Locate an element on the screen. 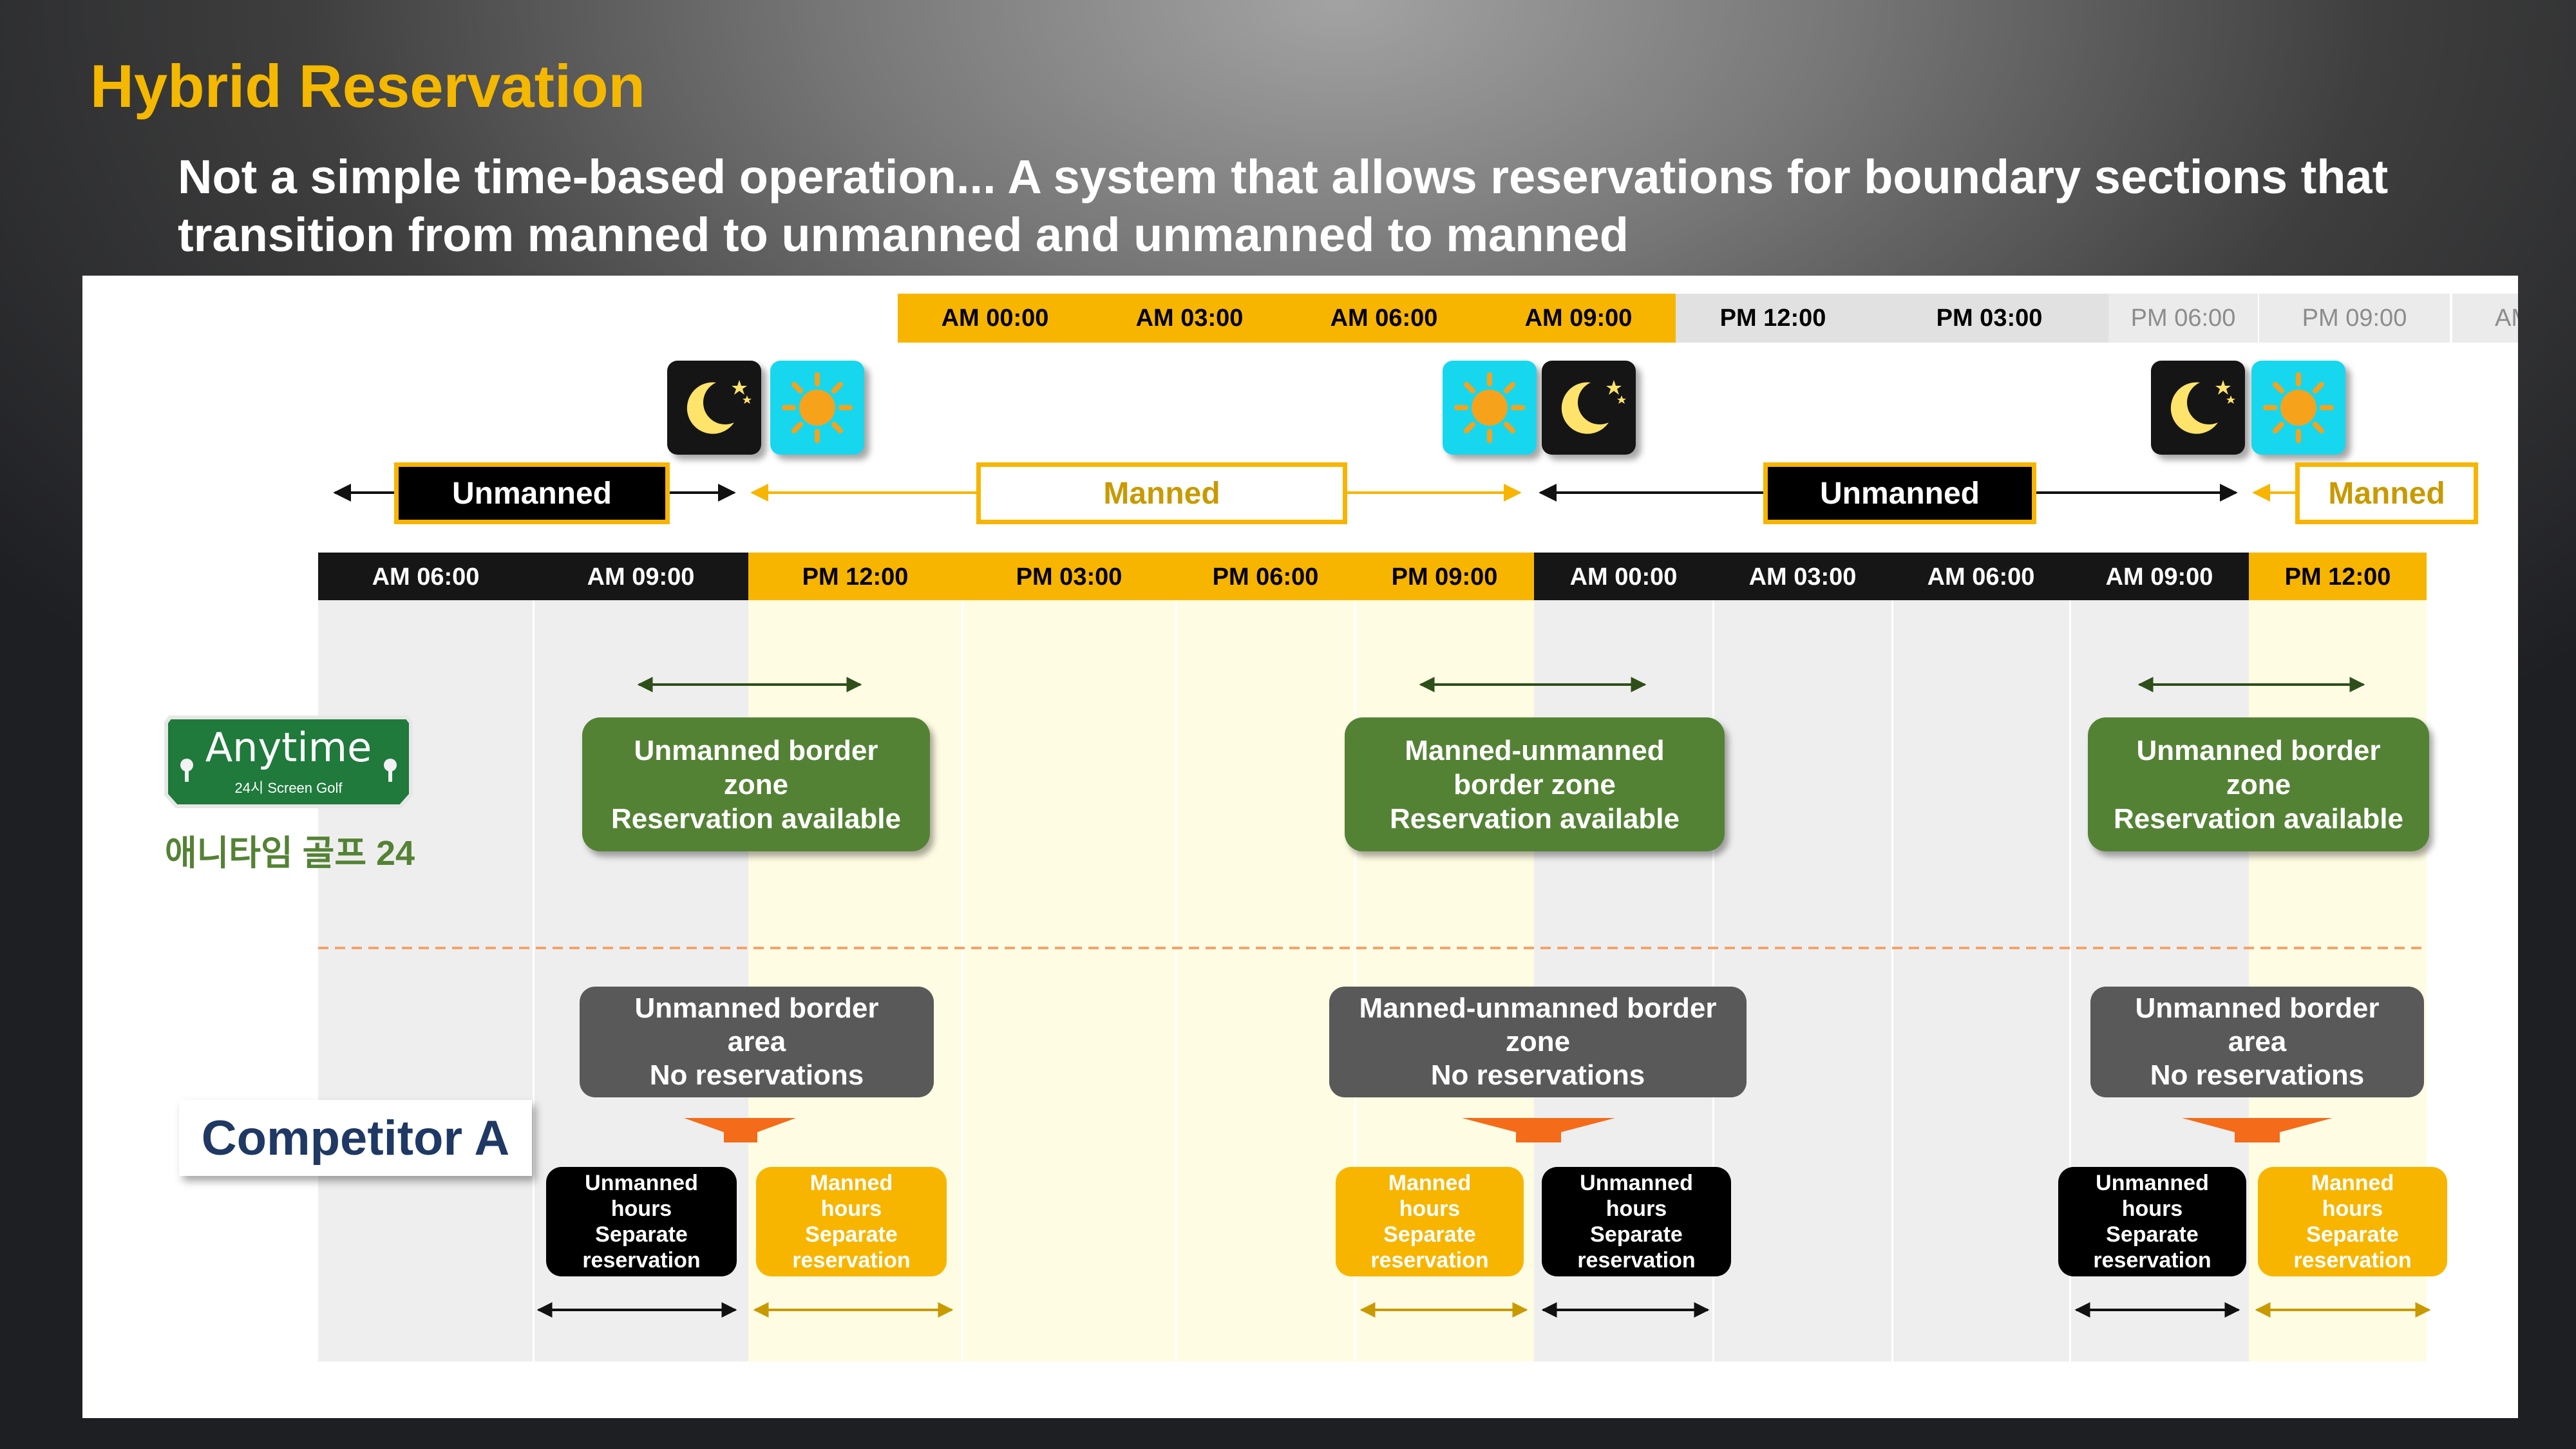 This screenshot has width=2576, height=1449. box-line: border zone is located at coordinates (1535, 784).